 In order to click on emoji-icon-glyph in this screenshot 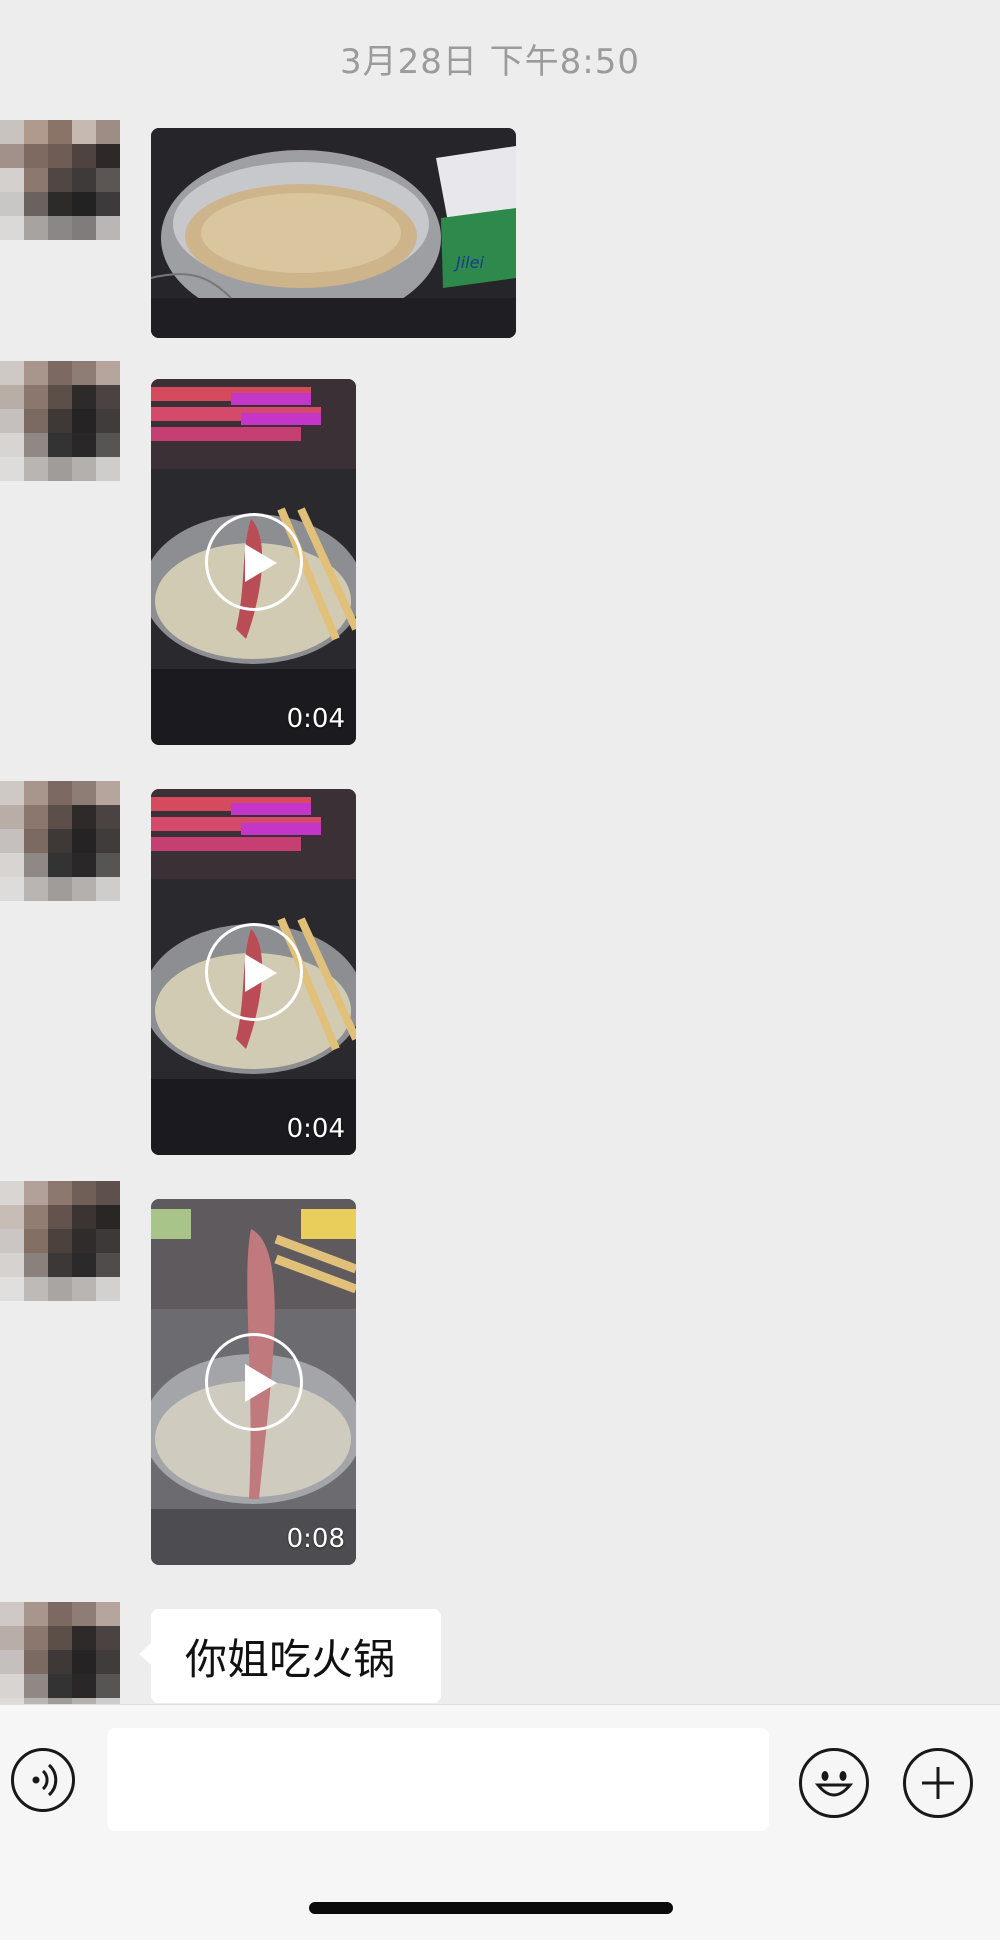, I will do `click(834, 1784)`.